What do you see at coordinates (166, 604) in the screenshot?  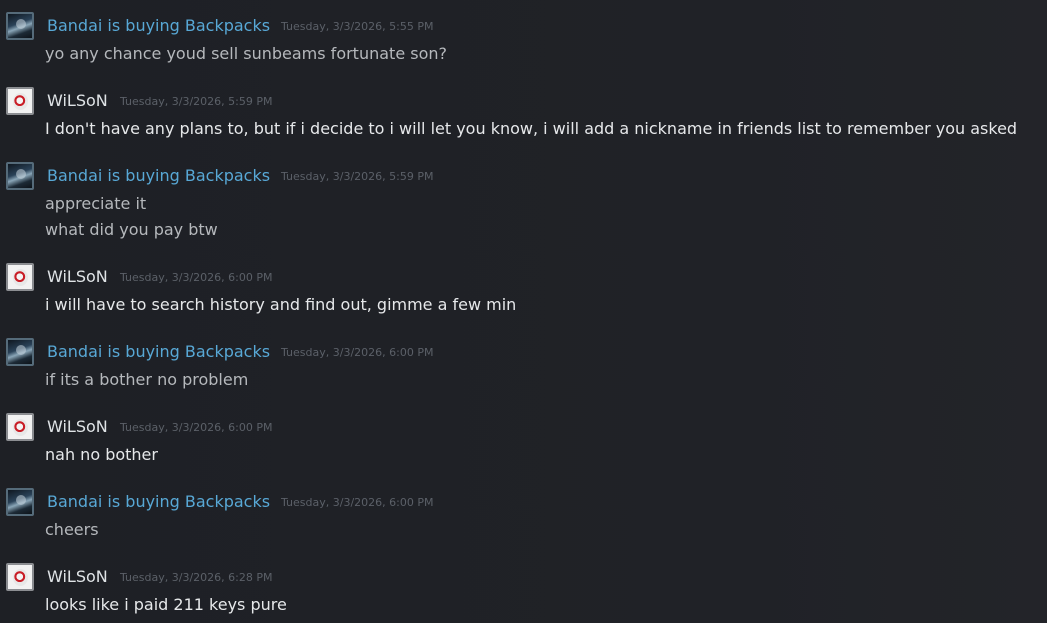 I see `message-text: looks like i paid 211 keys pure` at bounding box center [166, 604].